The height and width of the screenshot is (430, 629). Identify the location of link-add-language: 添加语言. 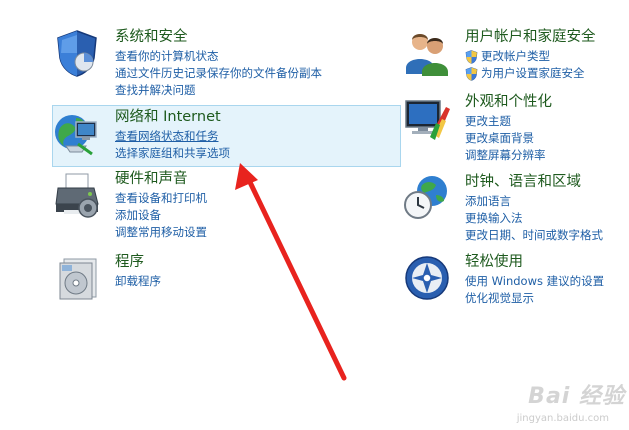
(534, 201).